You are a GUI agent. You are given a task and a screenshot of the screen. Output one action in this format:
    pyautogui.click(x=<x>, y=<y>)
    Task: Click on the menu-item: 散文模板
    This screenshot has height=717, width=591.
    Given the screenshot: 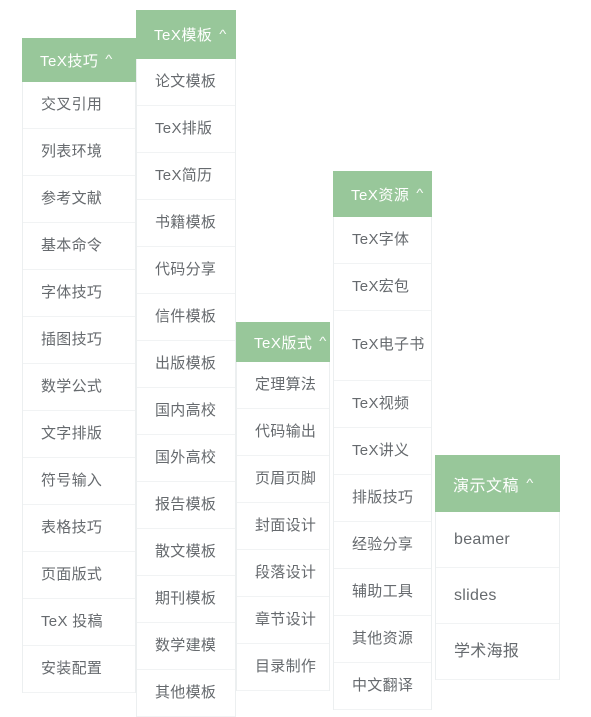 What is the action you would take?
    pyautogui.click(x=186, y=552)
    